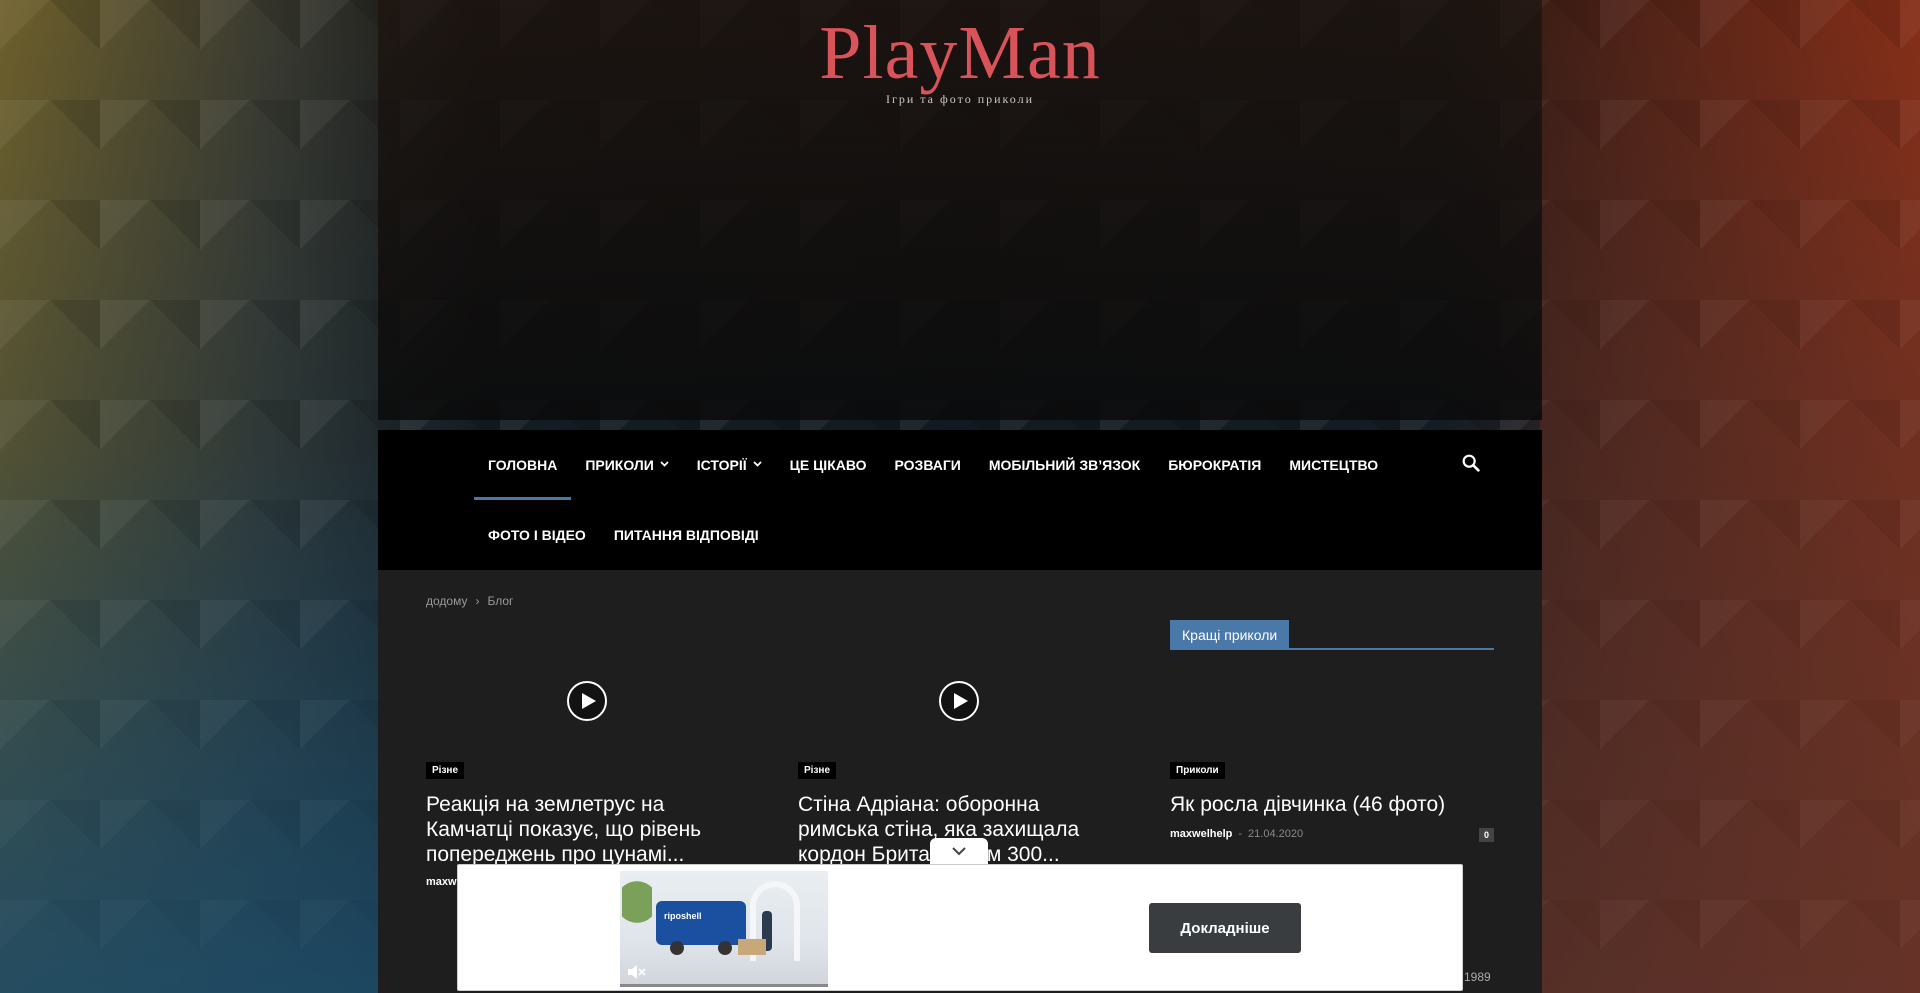 This screenshot has height=993, width=1920. I want to click on nav-item: ПИТАННЯ ВІДПОВІДІ, so click(686, 535).